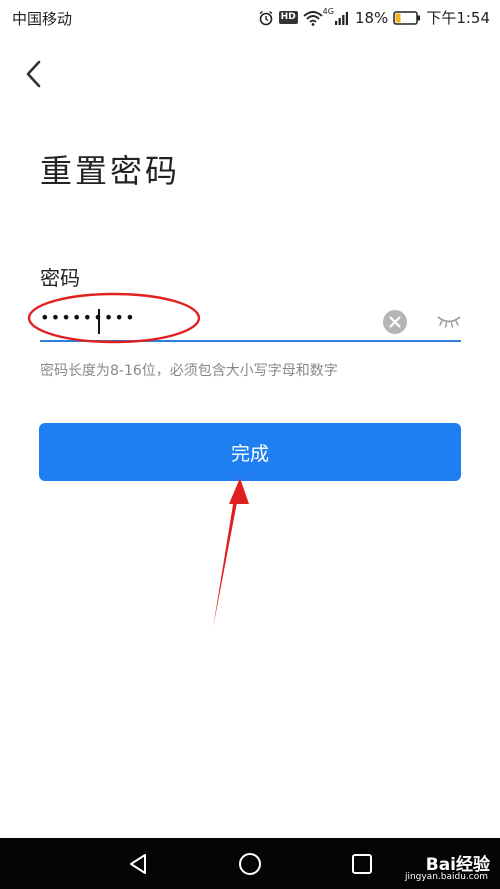 The height and width of the screenshot is (889, 500). I want to click on chevron-left-icon, so click(33, 74).